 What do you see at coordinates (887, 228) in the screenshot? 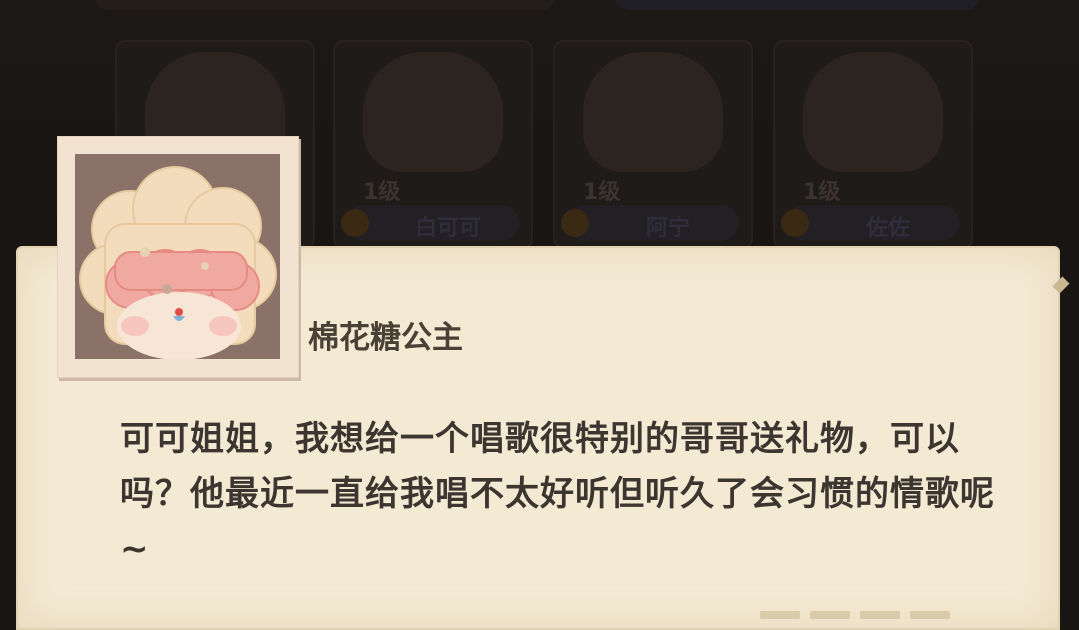
I see `character-name: 佐佐` at bounding box center [887, 228].